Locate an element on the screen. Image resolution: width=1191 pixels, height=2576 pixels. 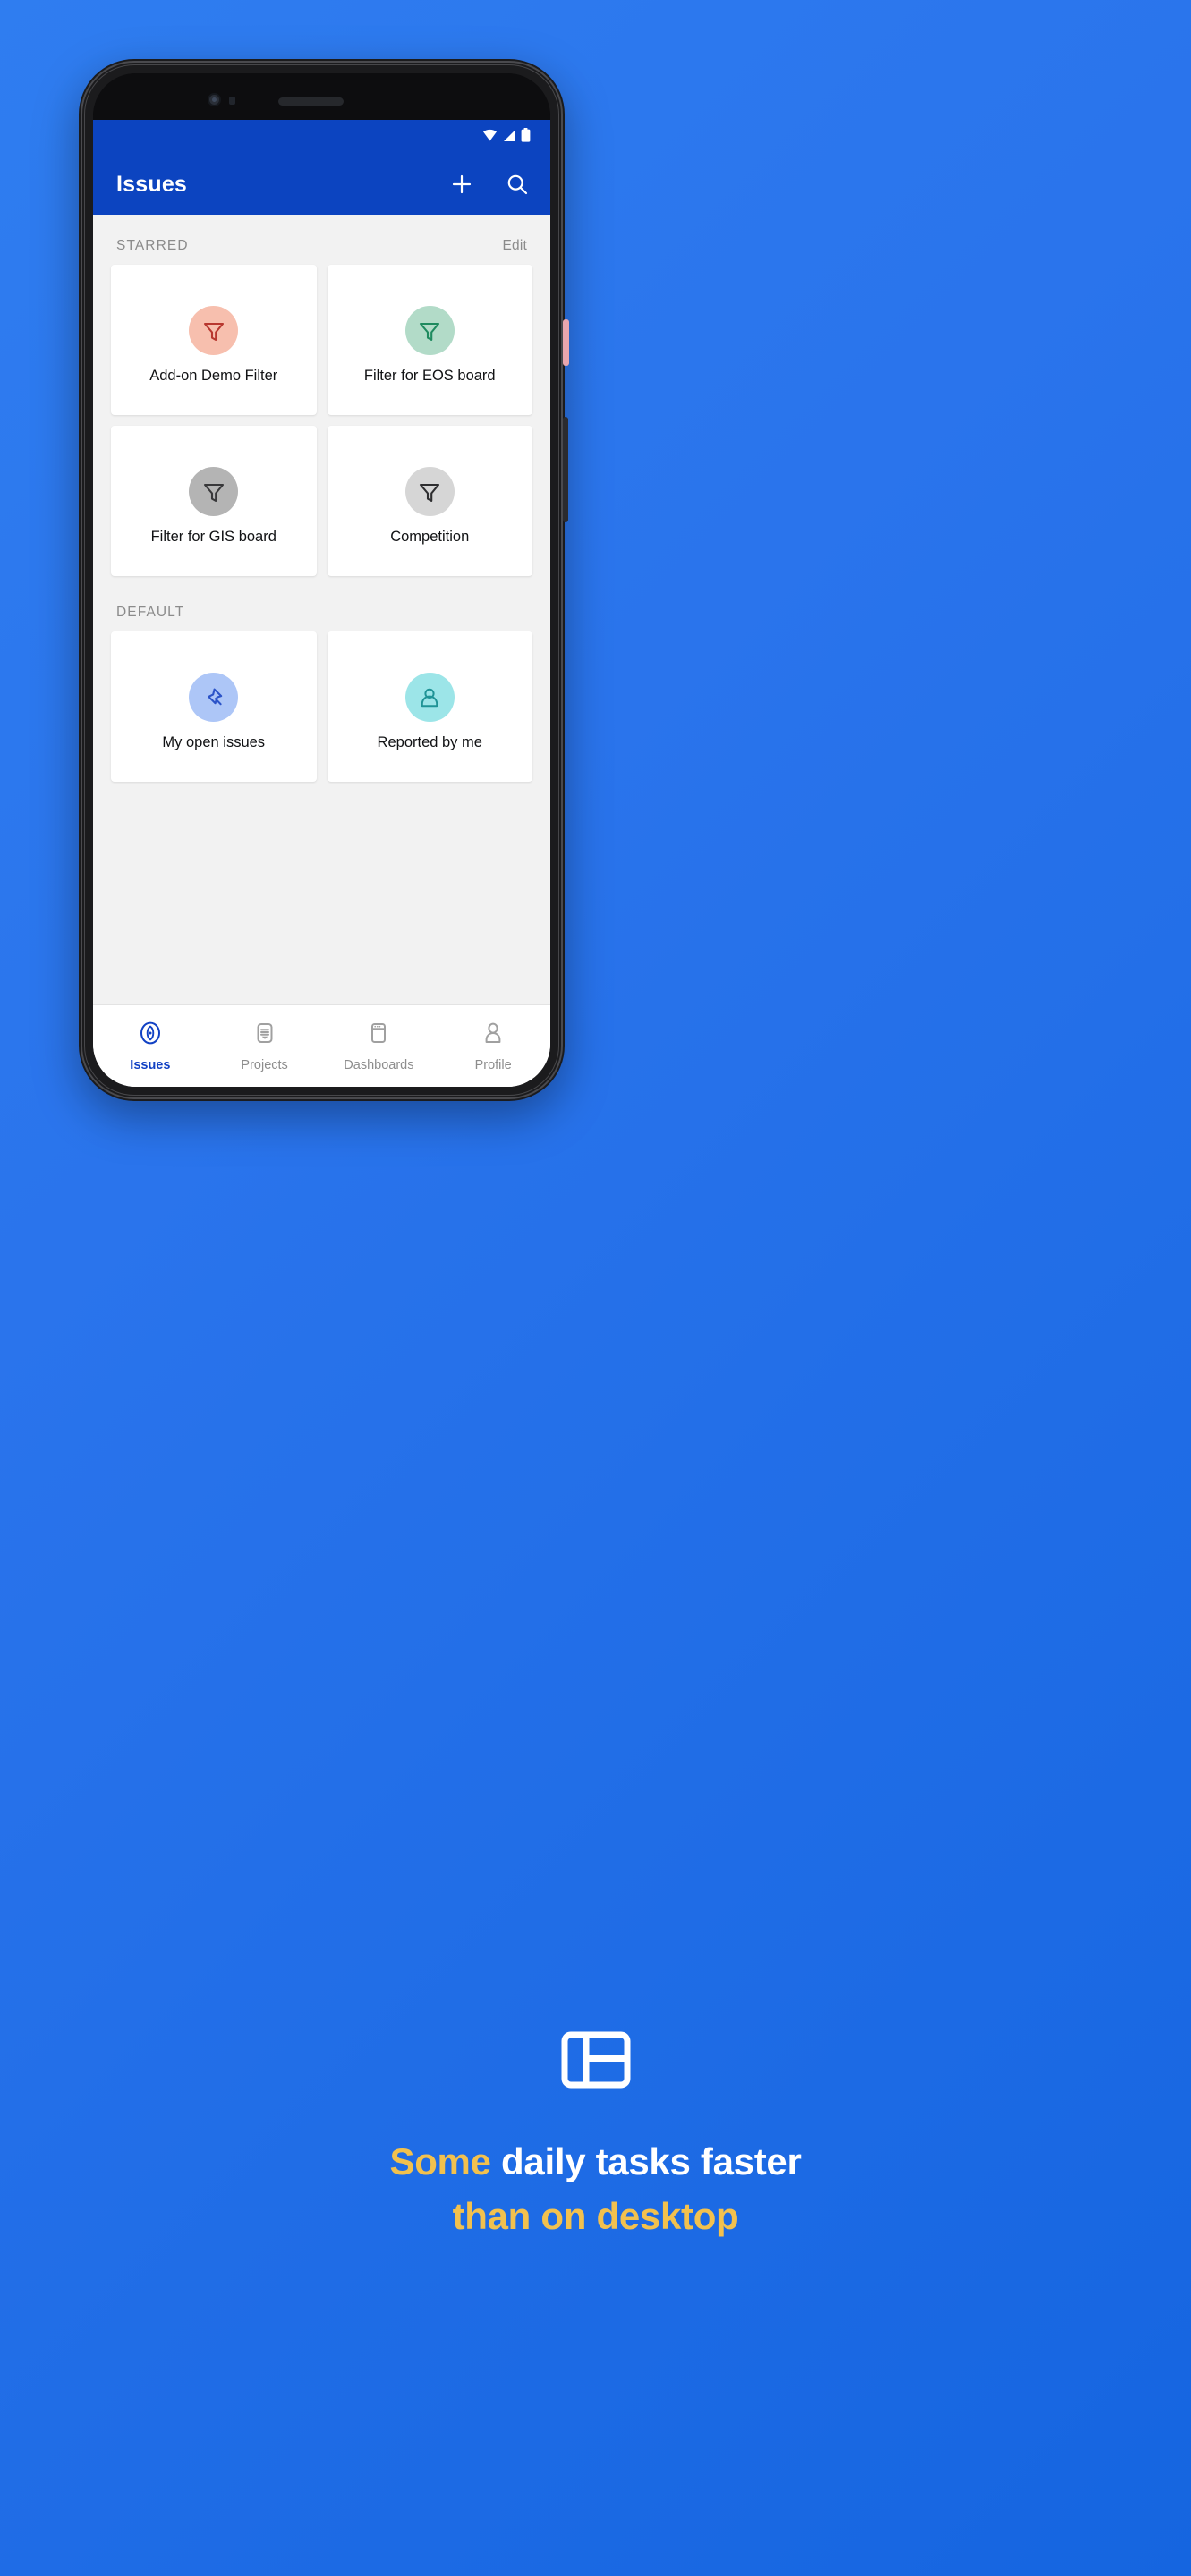
section-title-default: DEFAULT is located at coordinates (150, 612).